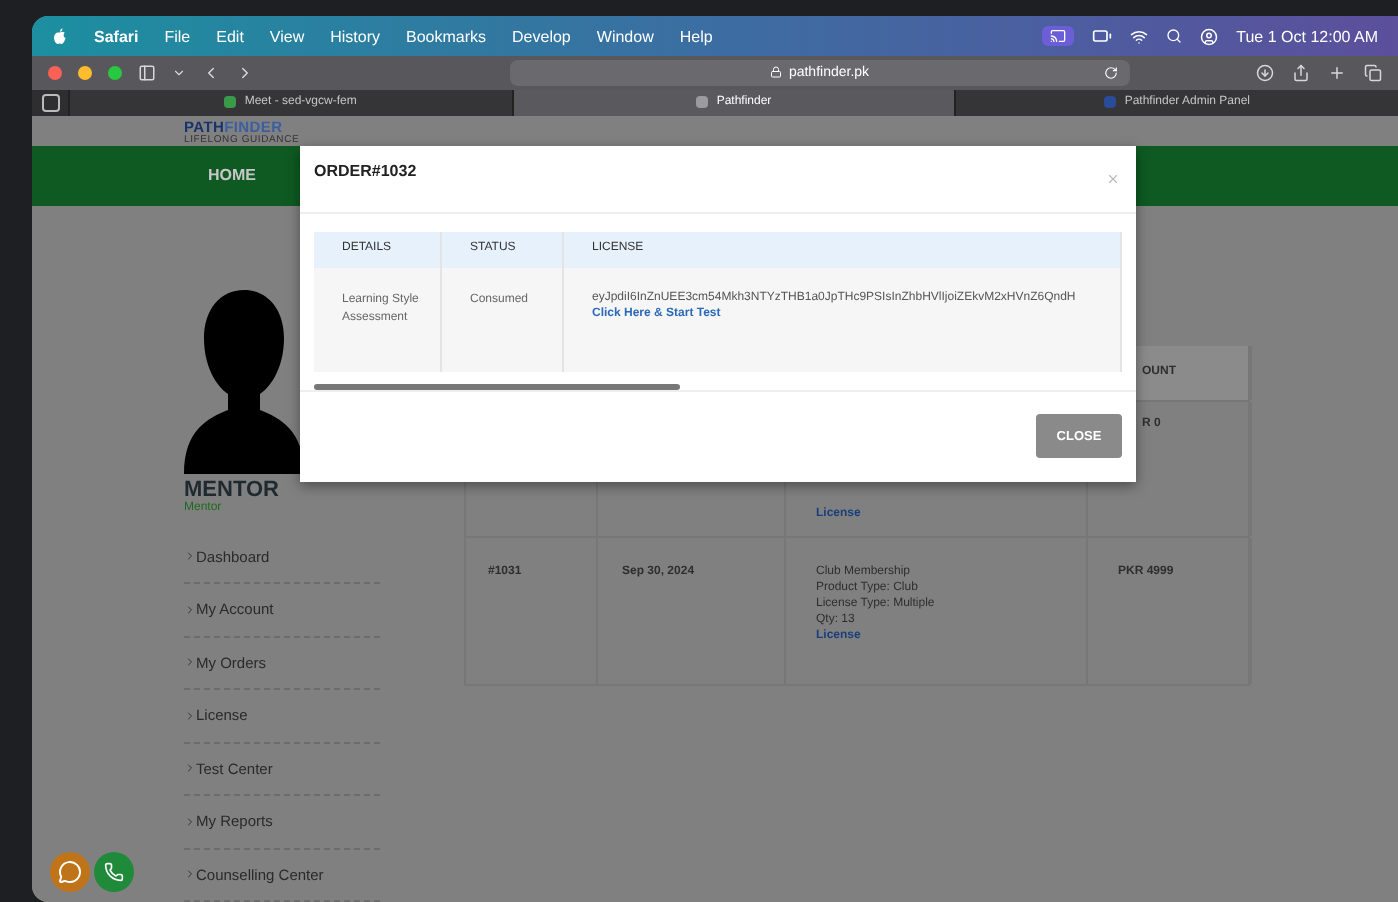  I want to click on screen-mirroring-icon, so click(1058, 36).